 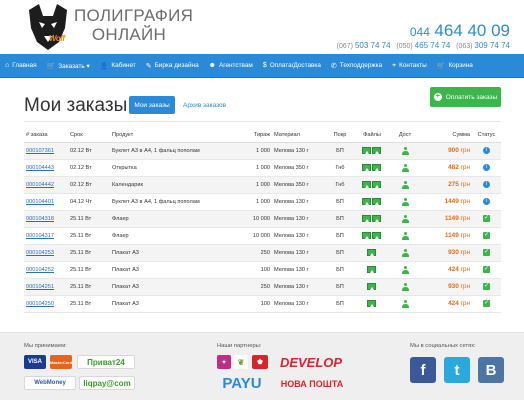 I want to click on col-status: Статус, so click(x=486, y=135).